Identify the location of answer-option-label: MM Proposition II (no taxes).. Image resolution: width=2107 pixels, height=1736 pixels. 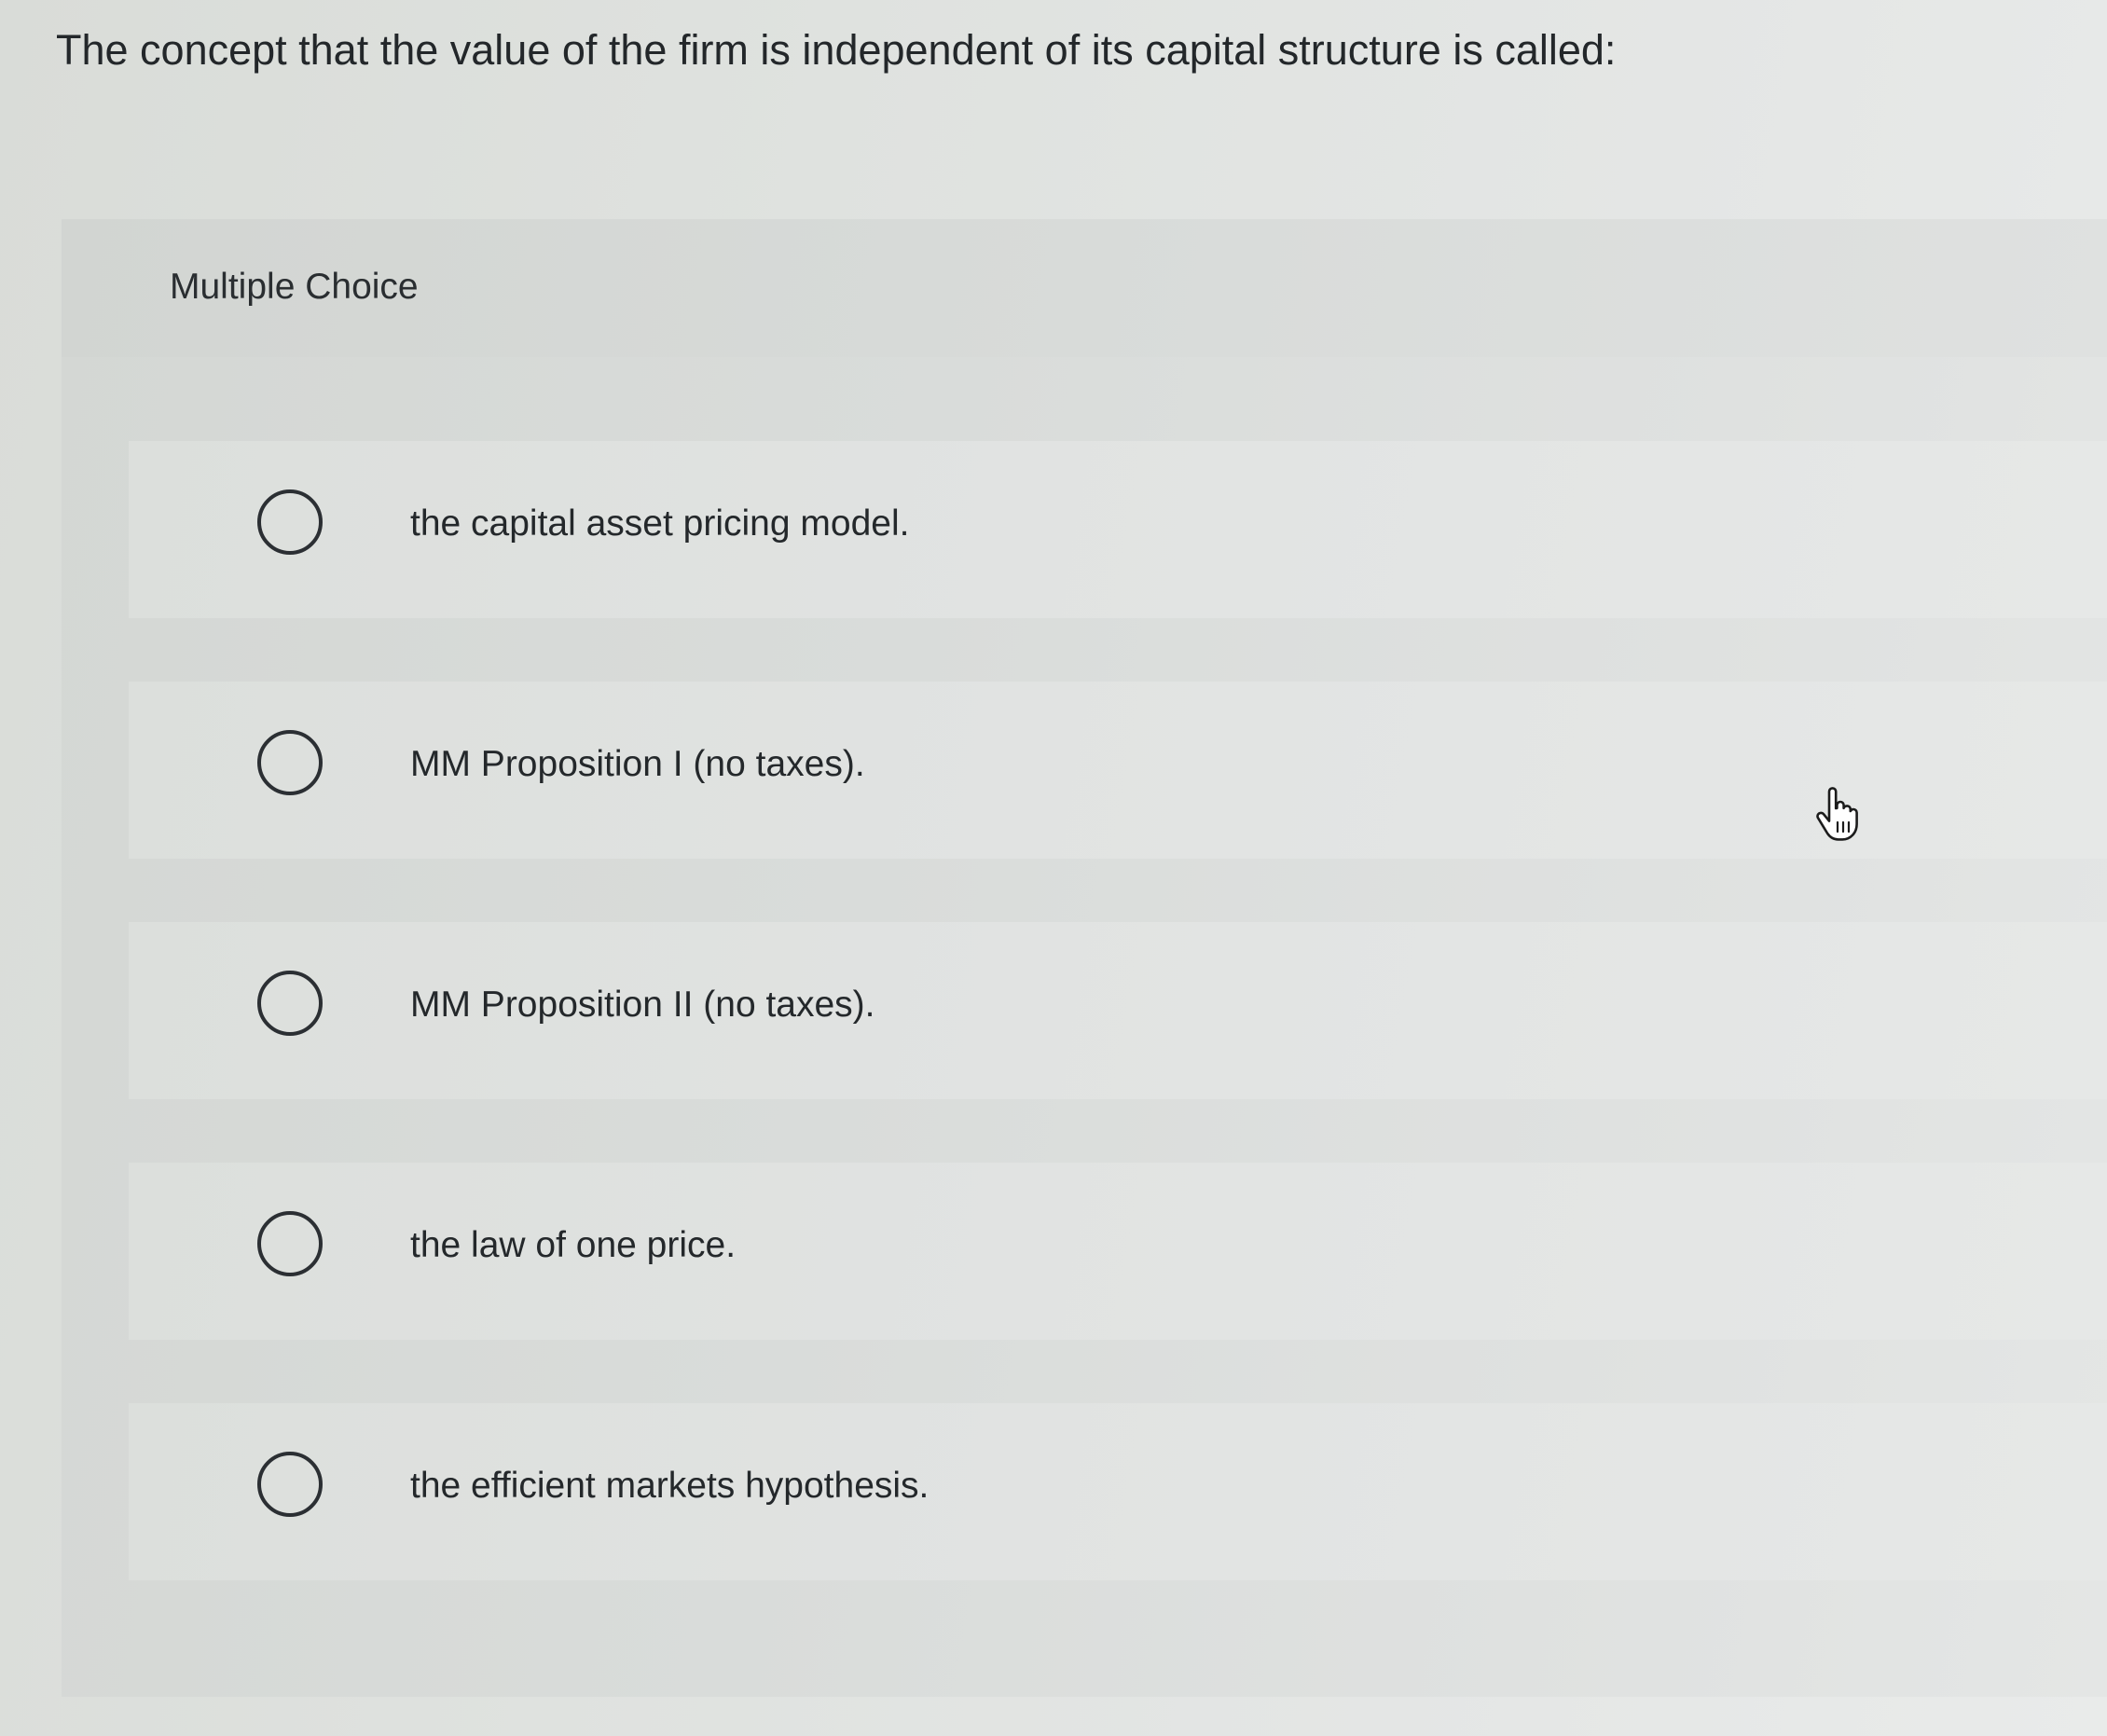
(642, 1005).